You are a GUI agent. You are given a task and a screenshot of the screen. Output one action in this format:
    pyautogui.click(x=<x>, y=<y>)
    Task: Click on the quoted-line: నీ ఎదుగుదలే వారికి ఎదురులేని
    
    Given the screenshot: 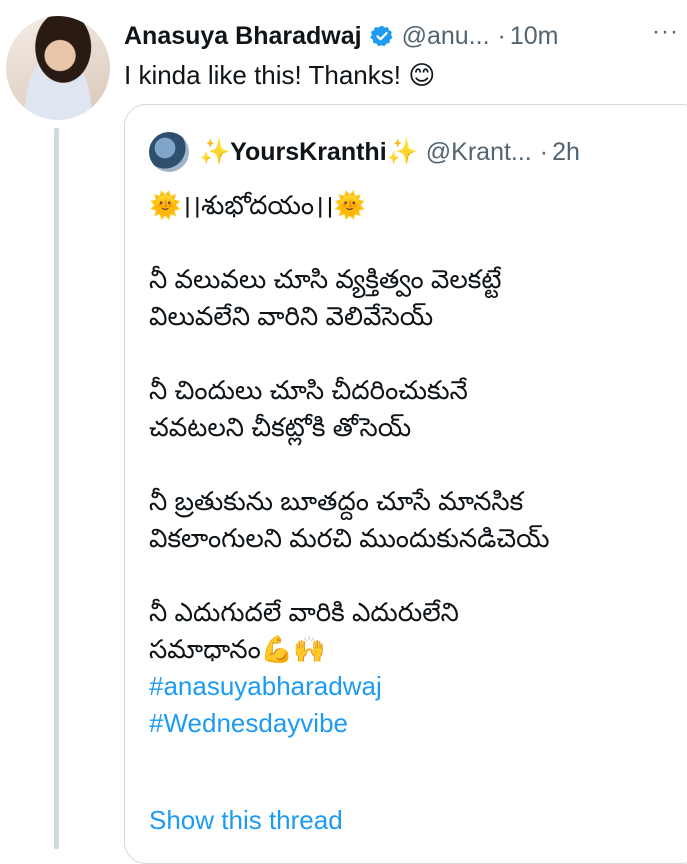 What is the action you would take?
    pyautogui.click(x=304, y=612)
    